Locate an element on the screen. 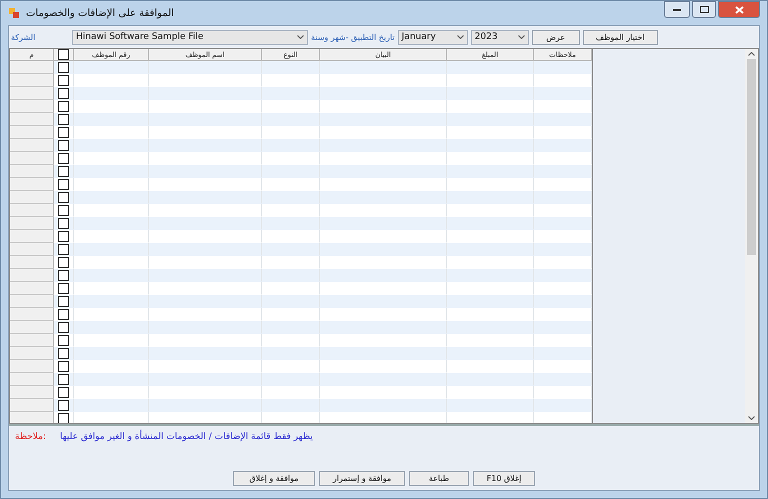 This screenshot has height=499, width=768. maximize-icon is located at coordinates (704, 9).